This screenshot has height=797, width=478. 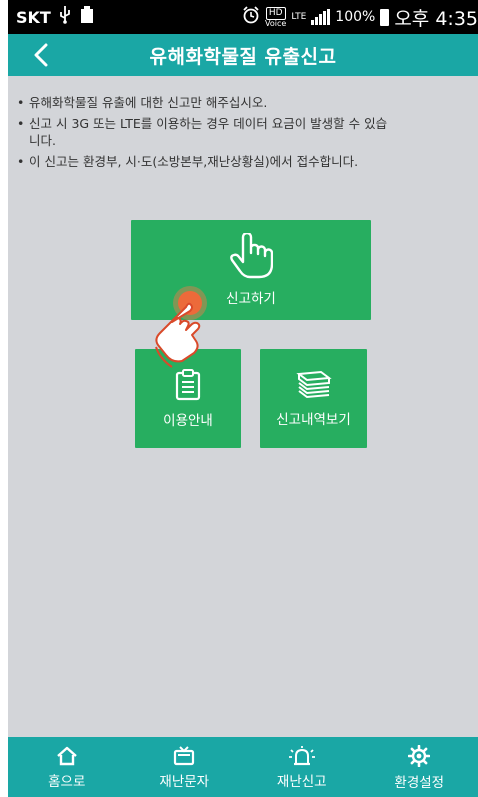 I want to click on chevron-left-icon, so click(x=41, y=55).